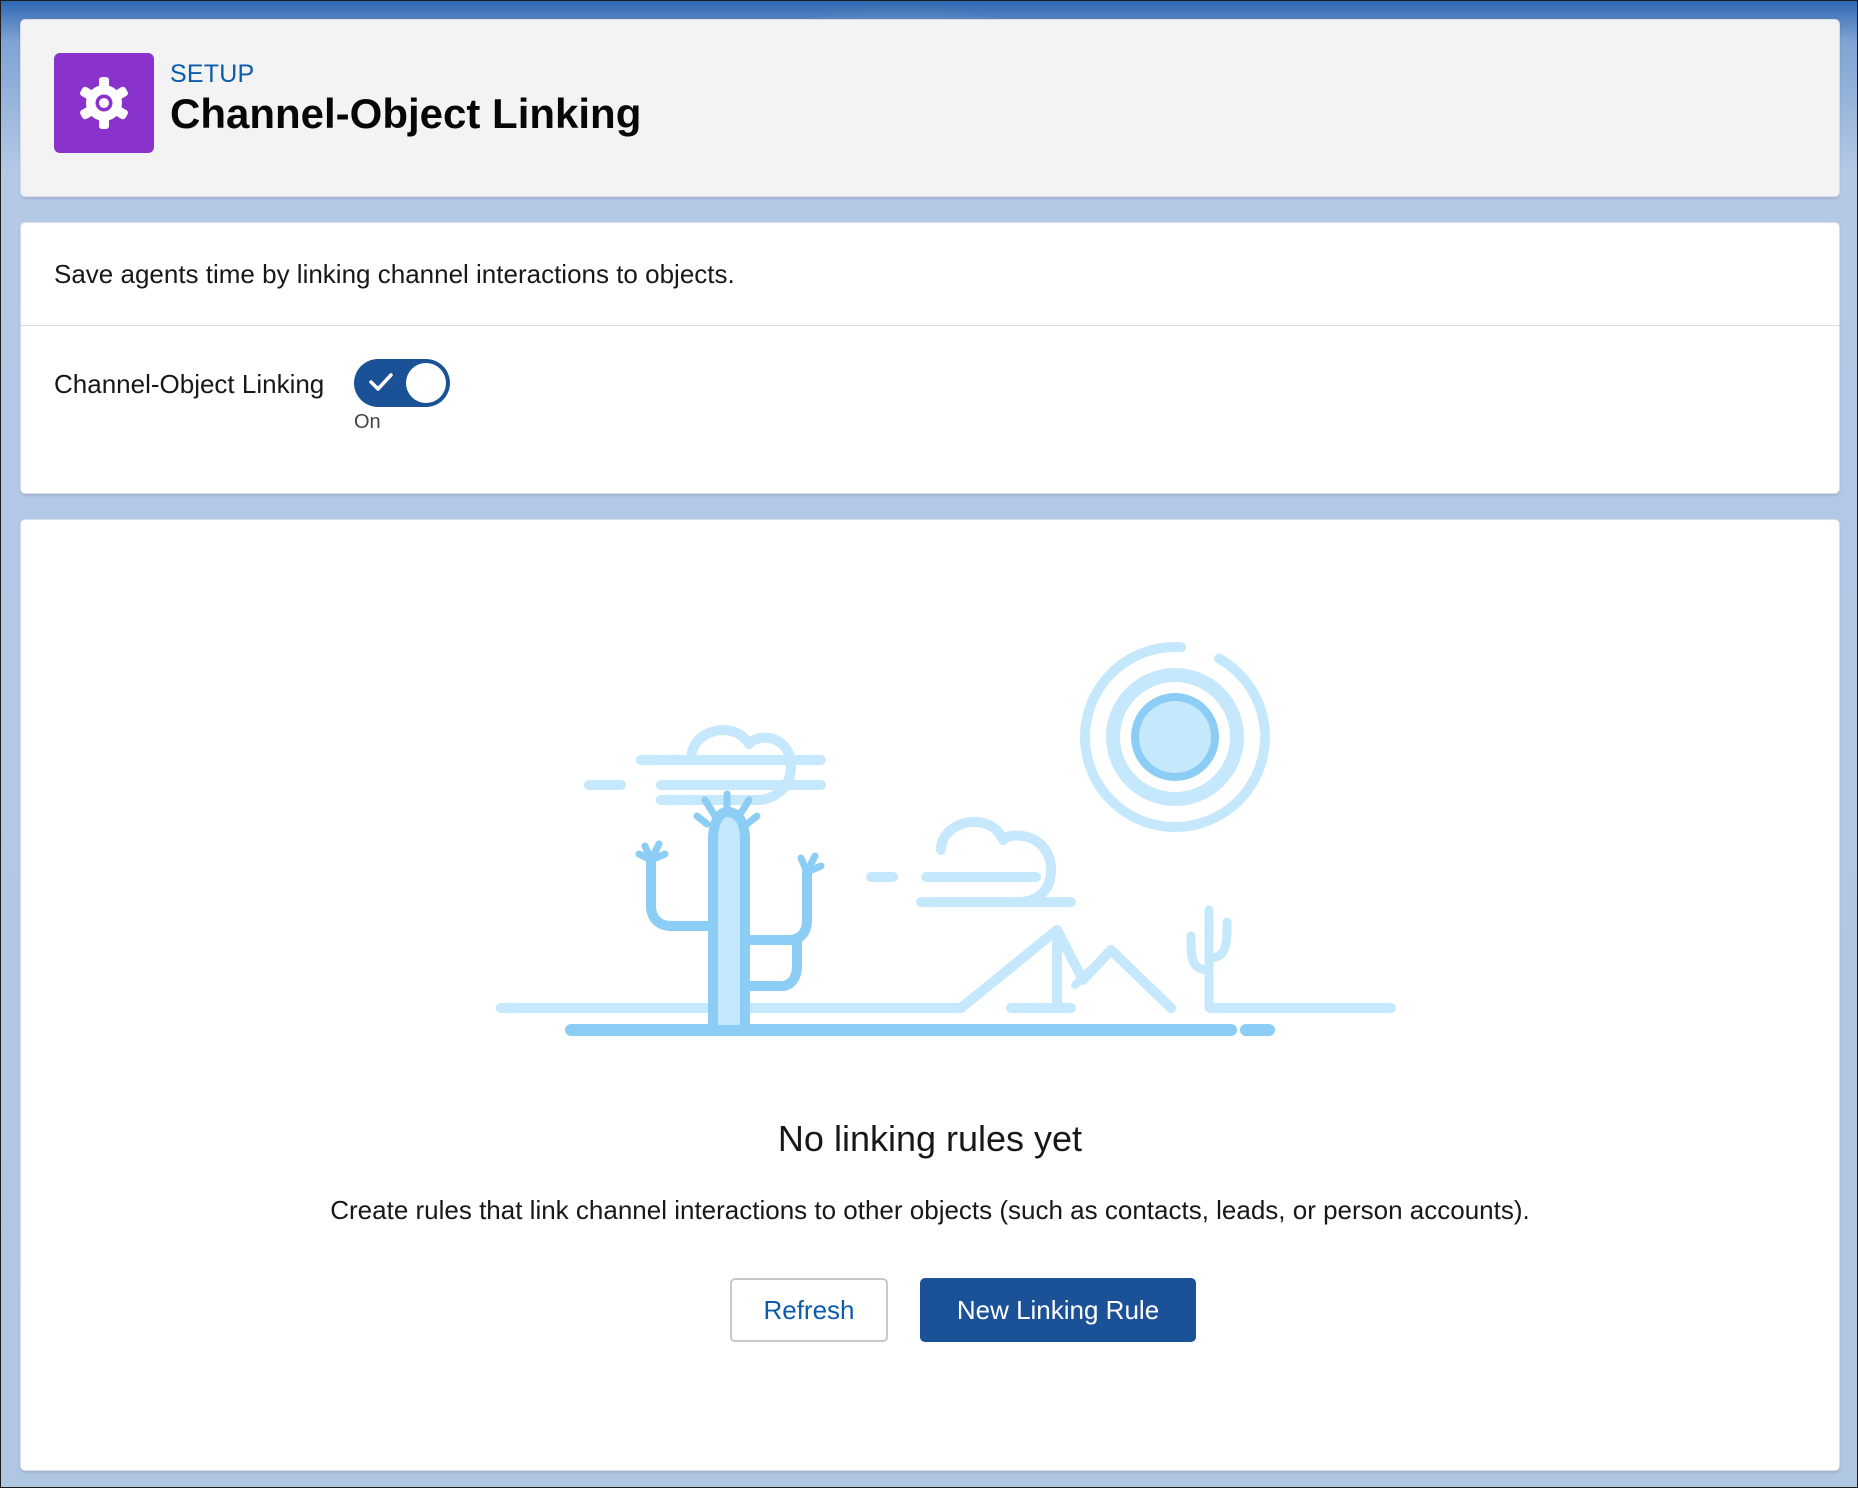 The height and width of the screenshot is (1488, 1858). What do you see at coordinates (367, 422) in the screenshot?
I see `toggle-state-label: On` at bounding box center [367, 422].